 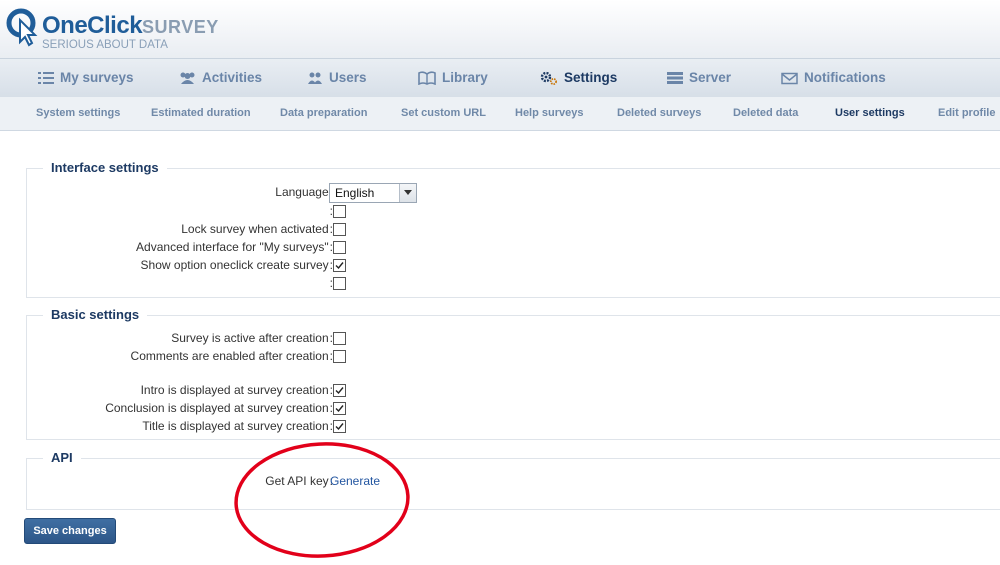 What do you see at coordinates (257, 229) in the screenshot?
I see `setting-label: Lock survey when activated` at bounding box center [257, 229].